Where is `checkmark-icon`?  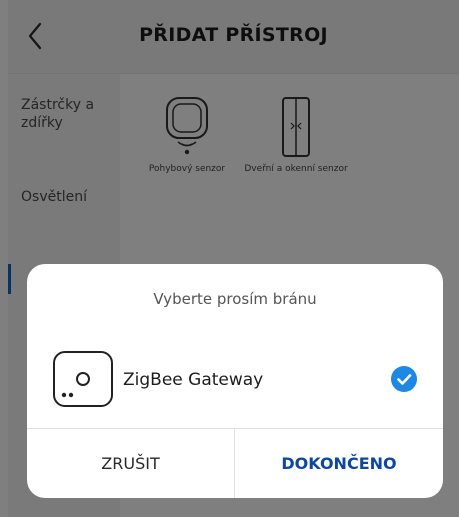 checkmark-icon is located at coordinates (404, 379).